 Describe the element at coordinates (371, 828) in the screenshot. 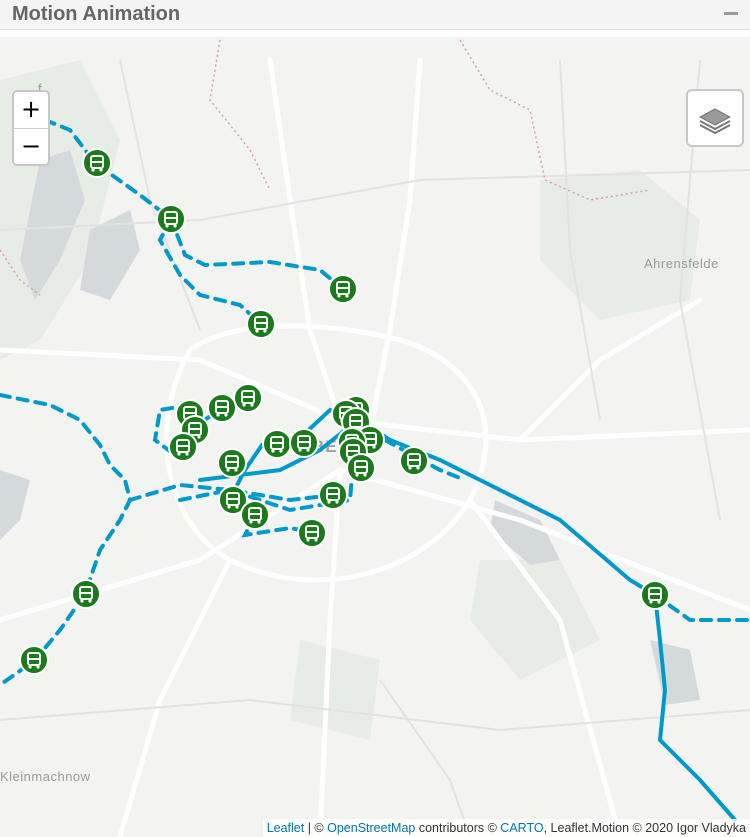

I see `openstreetmap-link: OpenStreetMap` at that location.